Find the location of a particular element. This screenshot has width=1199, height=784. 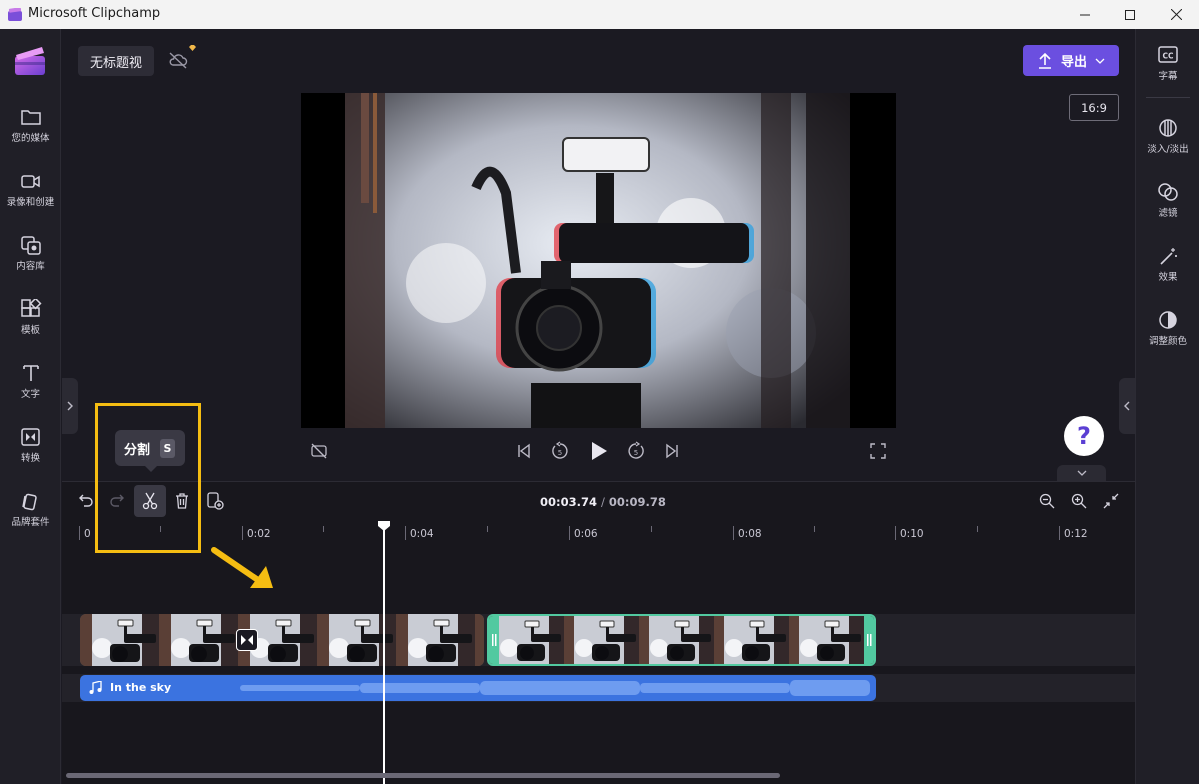

chevron-down-icon is located at coordinates (1081, 473).